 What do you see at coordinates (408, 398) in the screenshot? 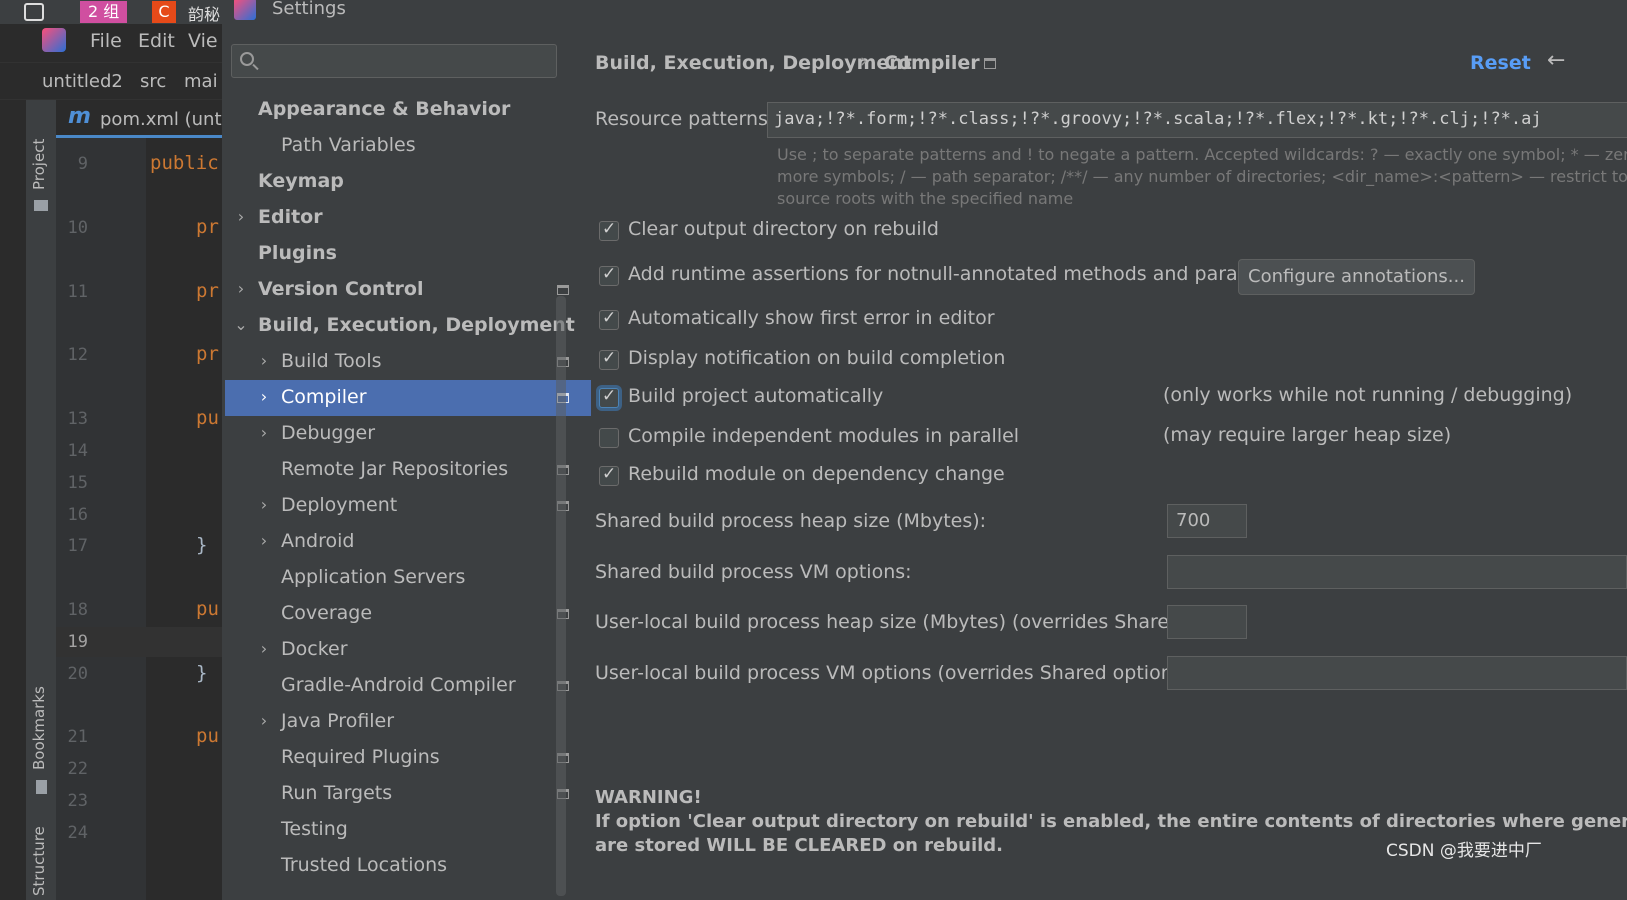
I see `tree-item: › Compiler` at bounding box center [408, 398].